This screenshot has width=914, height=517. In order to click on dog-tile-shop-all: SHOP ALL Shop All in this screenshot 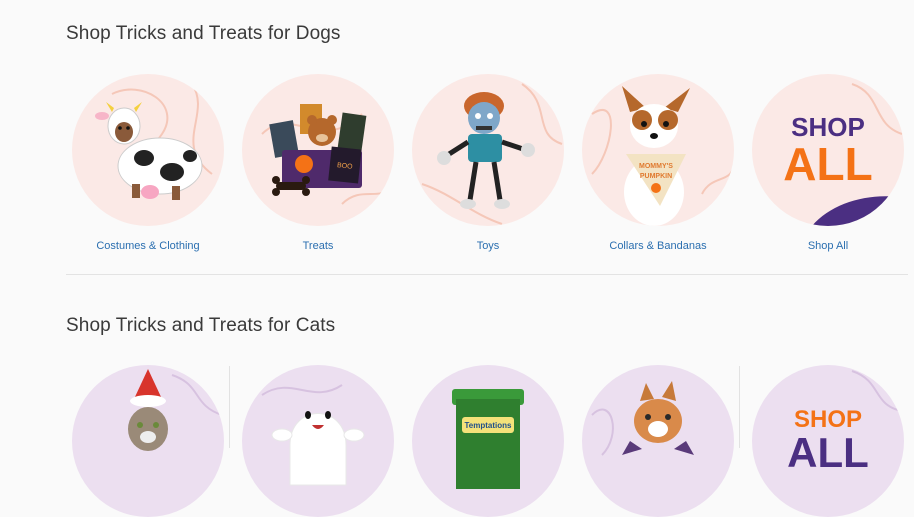, I will do `click(828, 163)`.